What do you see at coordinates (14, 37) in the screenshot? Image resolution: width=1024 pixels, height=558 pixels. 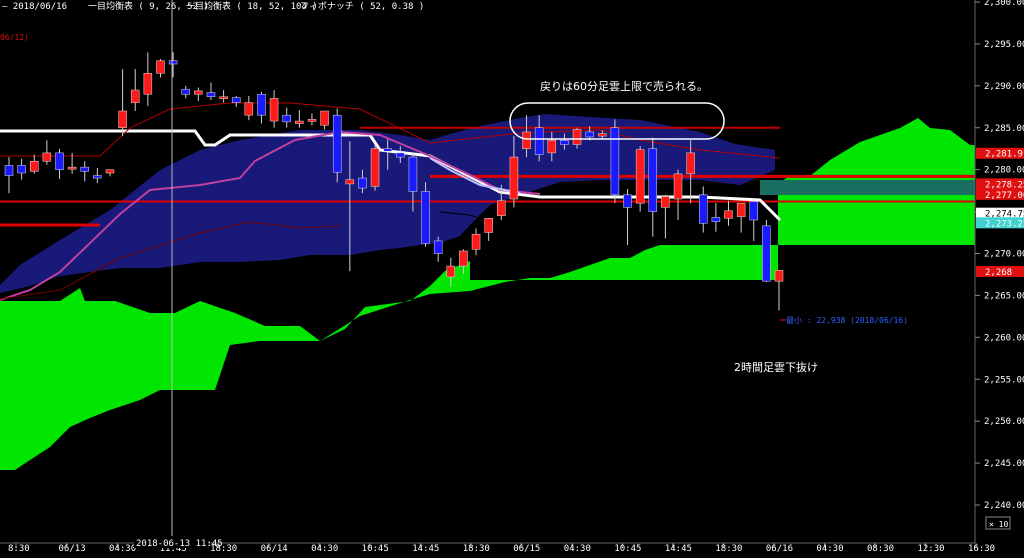 I see `header-corner-label: 06/12)` at bounding box center [14, 37].